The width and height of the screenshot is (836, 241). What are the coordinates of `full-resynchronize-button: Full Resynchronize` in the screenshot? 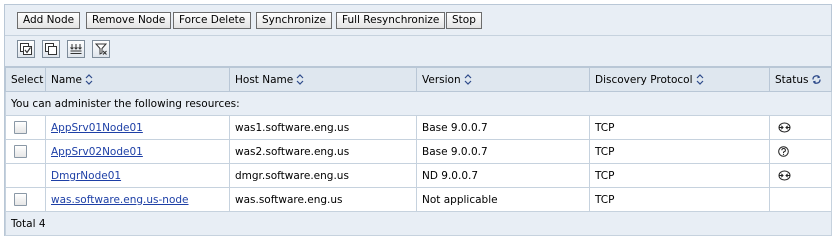 It's located at (391, 20).